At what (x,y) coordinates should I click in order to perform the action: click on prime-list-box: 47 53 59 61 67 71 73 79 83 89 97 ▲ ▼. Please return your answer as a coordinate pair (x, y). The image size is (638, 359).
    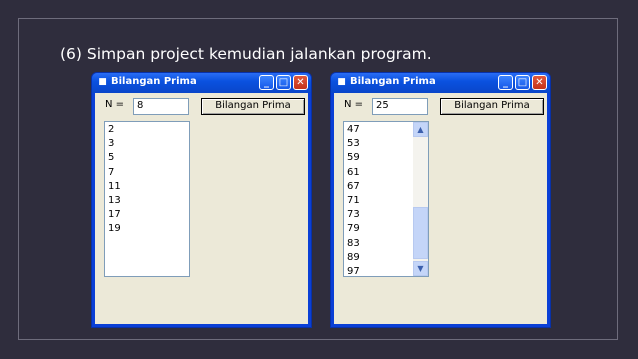
    Looking at the image, I should click on (386, 199).